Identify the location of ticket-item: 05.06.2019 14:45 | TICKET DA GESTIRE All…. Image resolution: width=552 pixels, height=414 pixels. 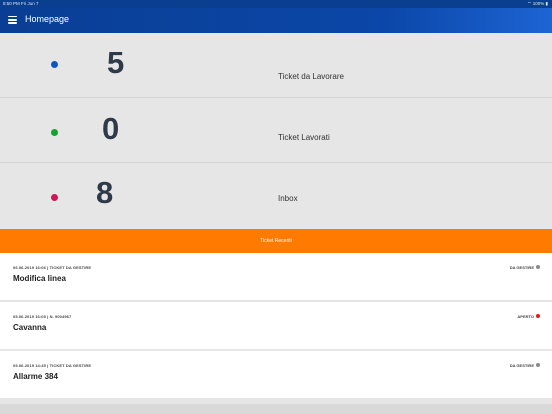
(276, 374).